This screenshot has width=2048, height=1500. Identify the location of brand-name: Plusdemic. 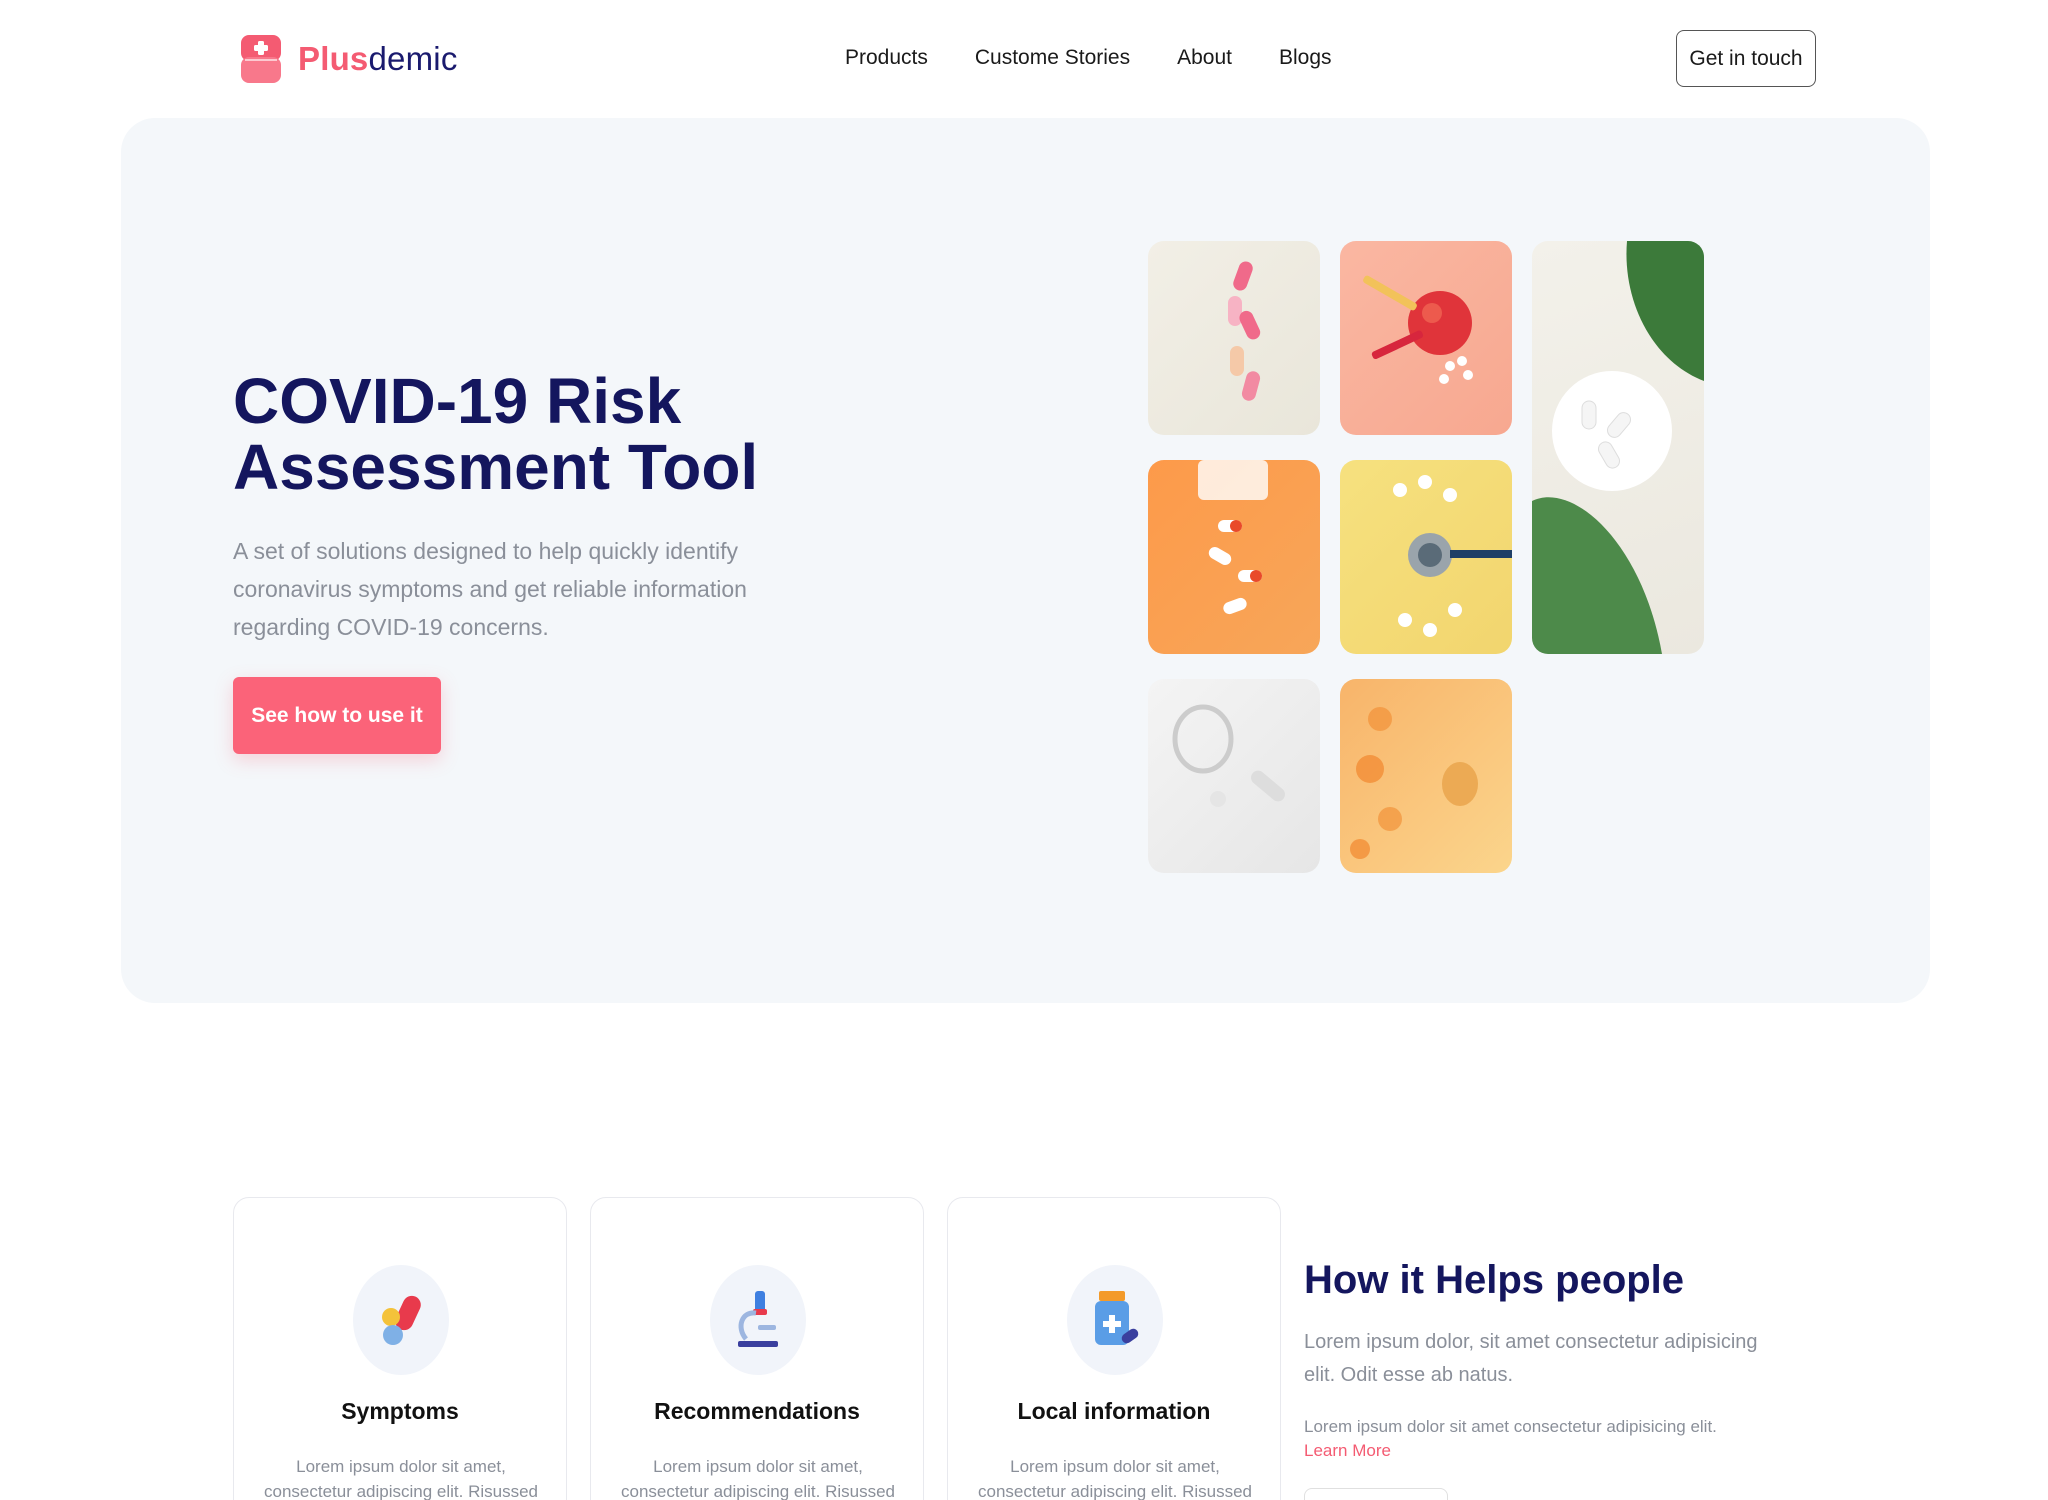
(378, 59).